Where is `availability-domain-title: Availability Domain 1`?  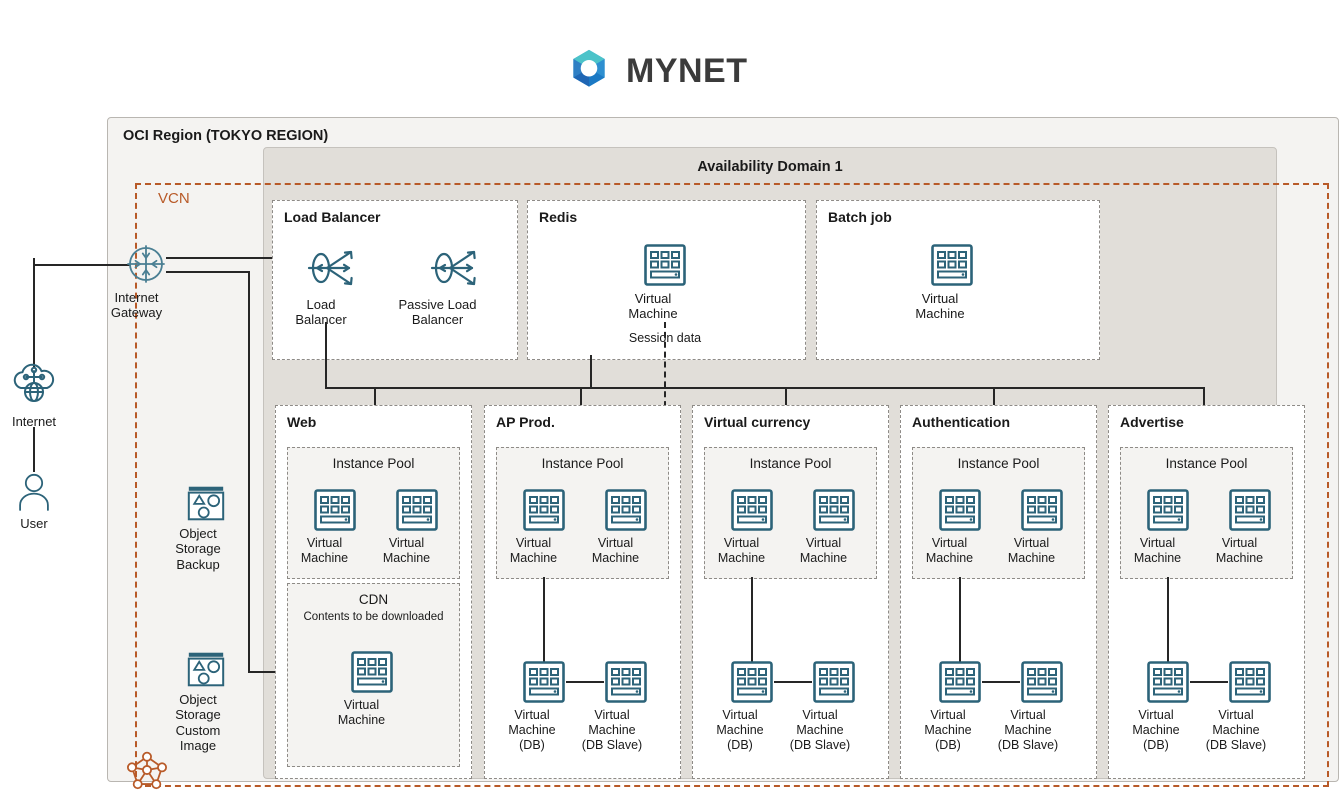 availability-domain-title: Availability Domain 1 is located at coordinates (770, 167).